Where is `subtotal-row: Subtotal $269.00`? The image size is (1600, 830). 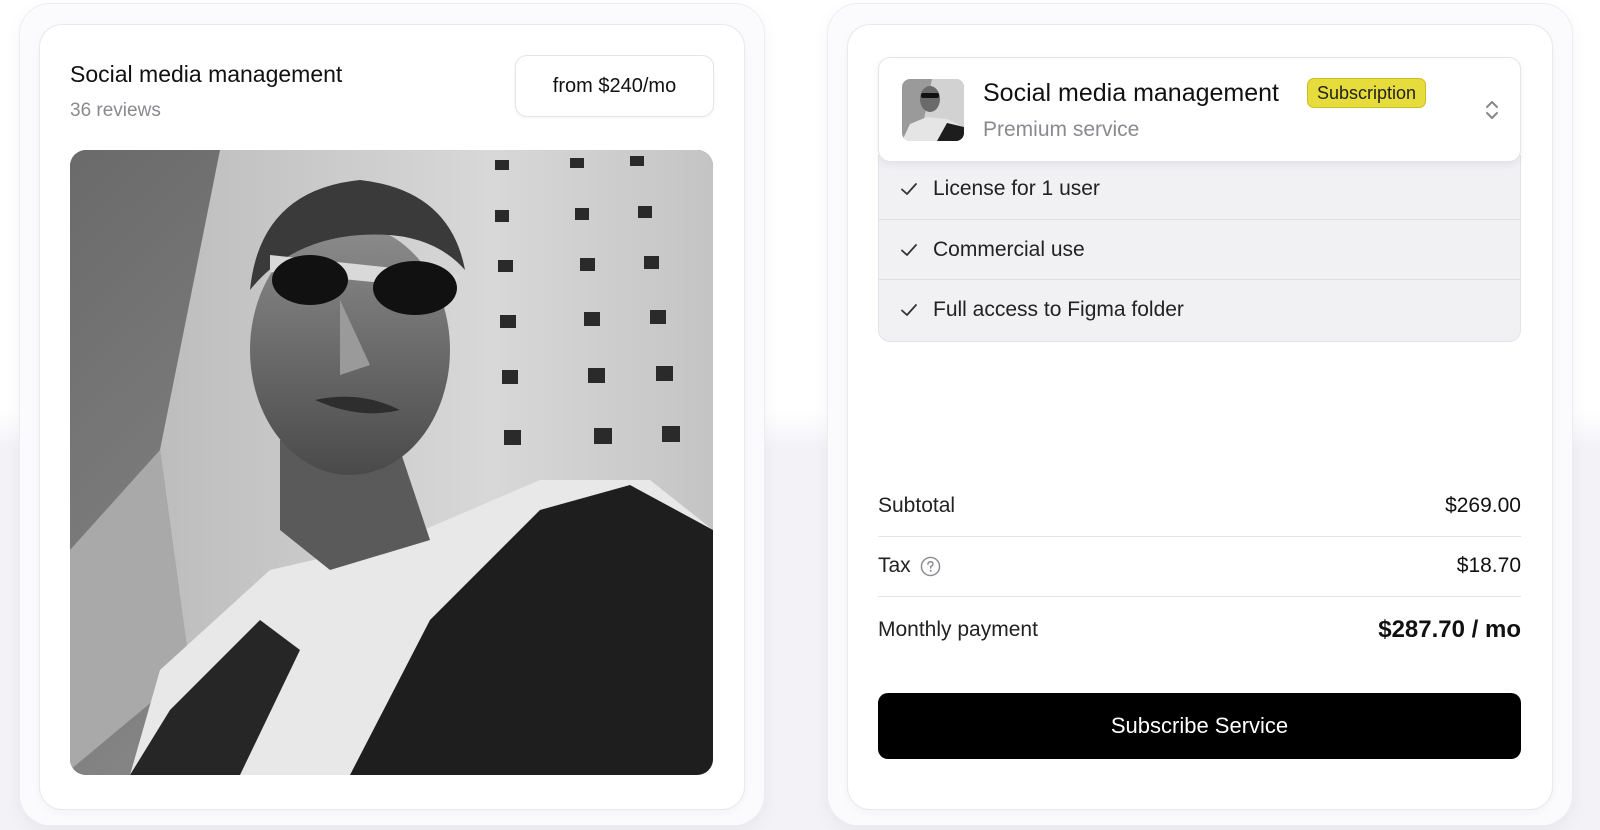 subtotal-row: Subtotal $269.00 is located at coordinates (1199, 506).